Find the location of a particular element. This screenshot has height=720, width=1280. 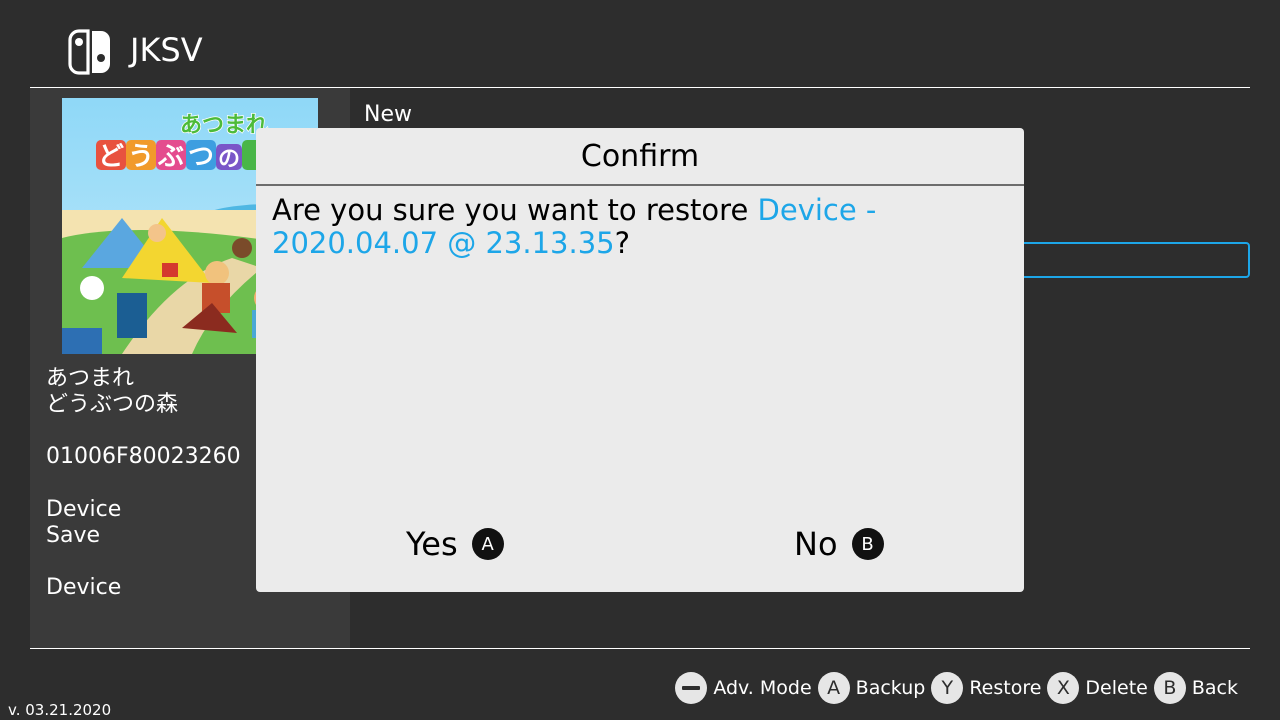

hint-back: B Back is located at coordinates (1195, 688).